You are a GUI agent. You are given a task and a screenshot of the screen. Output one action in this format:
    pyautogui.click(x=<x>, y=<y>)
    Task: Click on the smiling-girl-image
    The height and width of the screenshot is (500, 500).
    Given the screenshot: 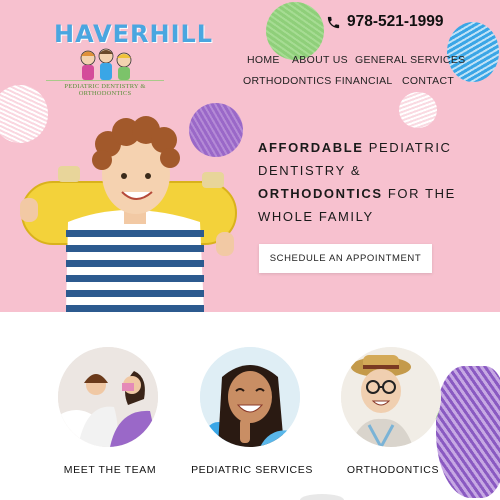 What is the action you would take?
    pyautogui.click(x=250, y=397)
    